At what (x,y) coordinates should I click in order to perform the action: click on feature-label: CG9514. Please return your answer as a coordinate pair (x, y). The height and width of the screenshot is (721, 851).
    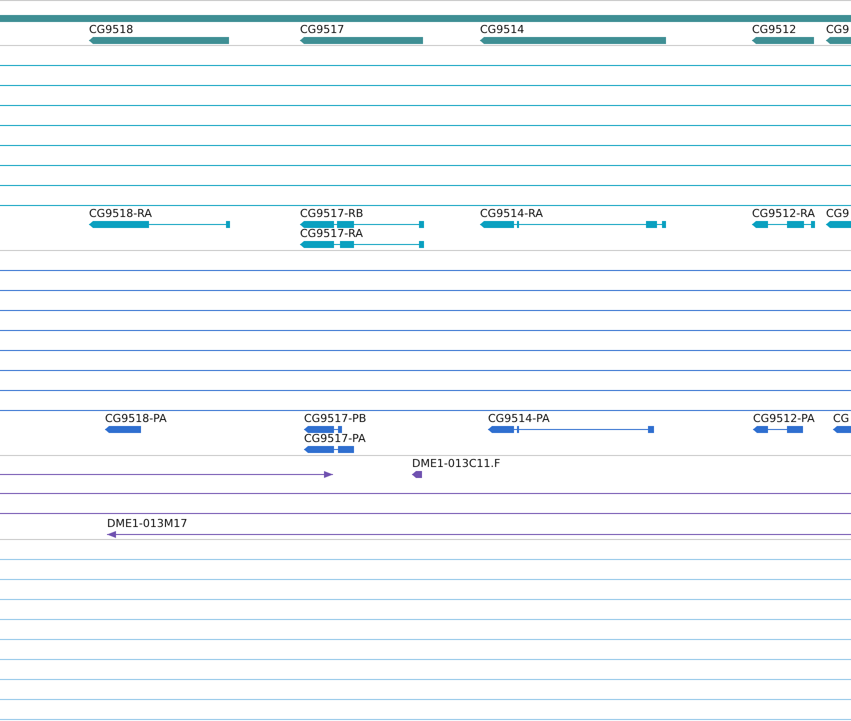
    Looking at the image, I should click on (502, 30).